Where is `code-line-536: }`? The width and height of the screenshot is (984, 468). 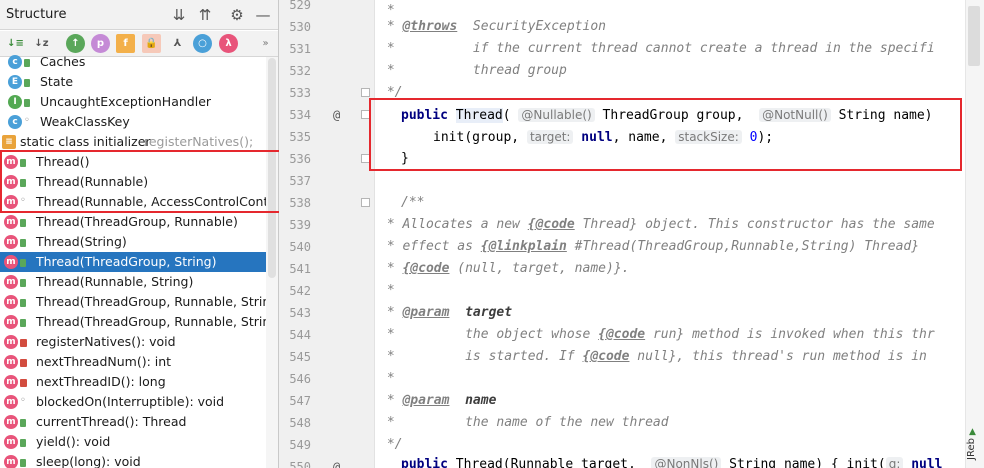 code-line-536: } is located at coordinates (405, 158).